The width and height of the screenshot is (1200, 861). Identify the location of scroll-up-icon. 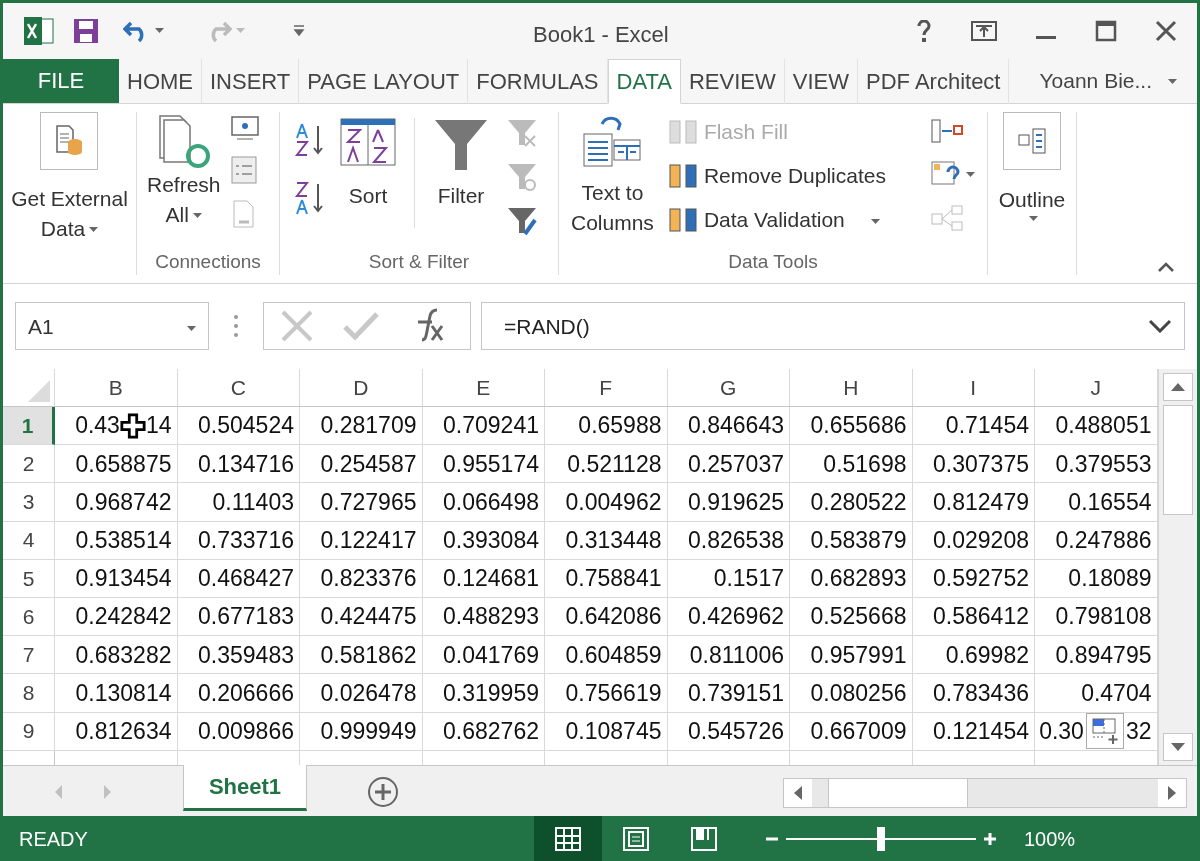
(1178, 387).